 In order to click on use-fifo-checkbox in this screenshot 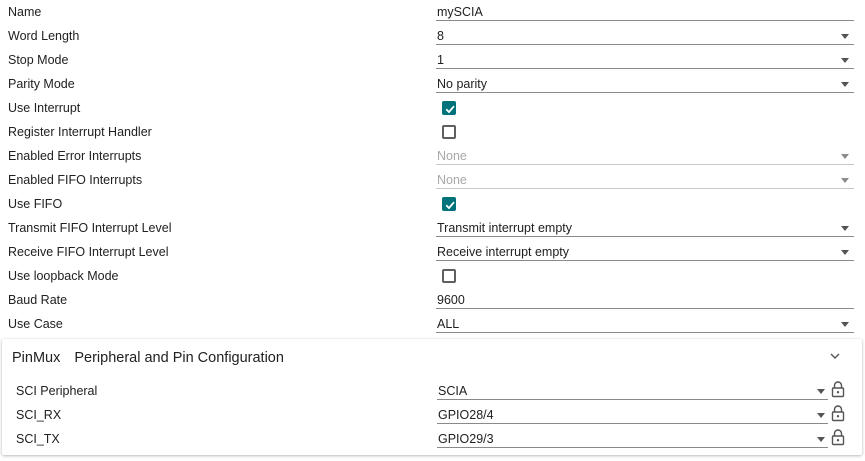, I will do `click(449, 204)`.